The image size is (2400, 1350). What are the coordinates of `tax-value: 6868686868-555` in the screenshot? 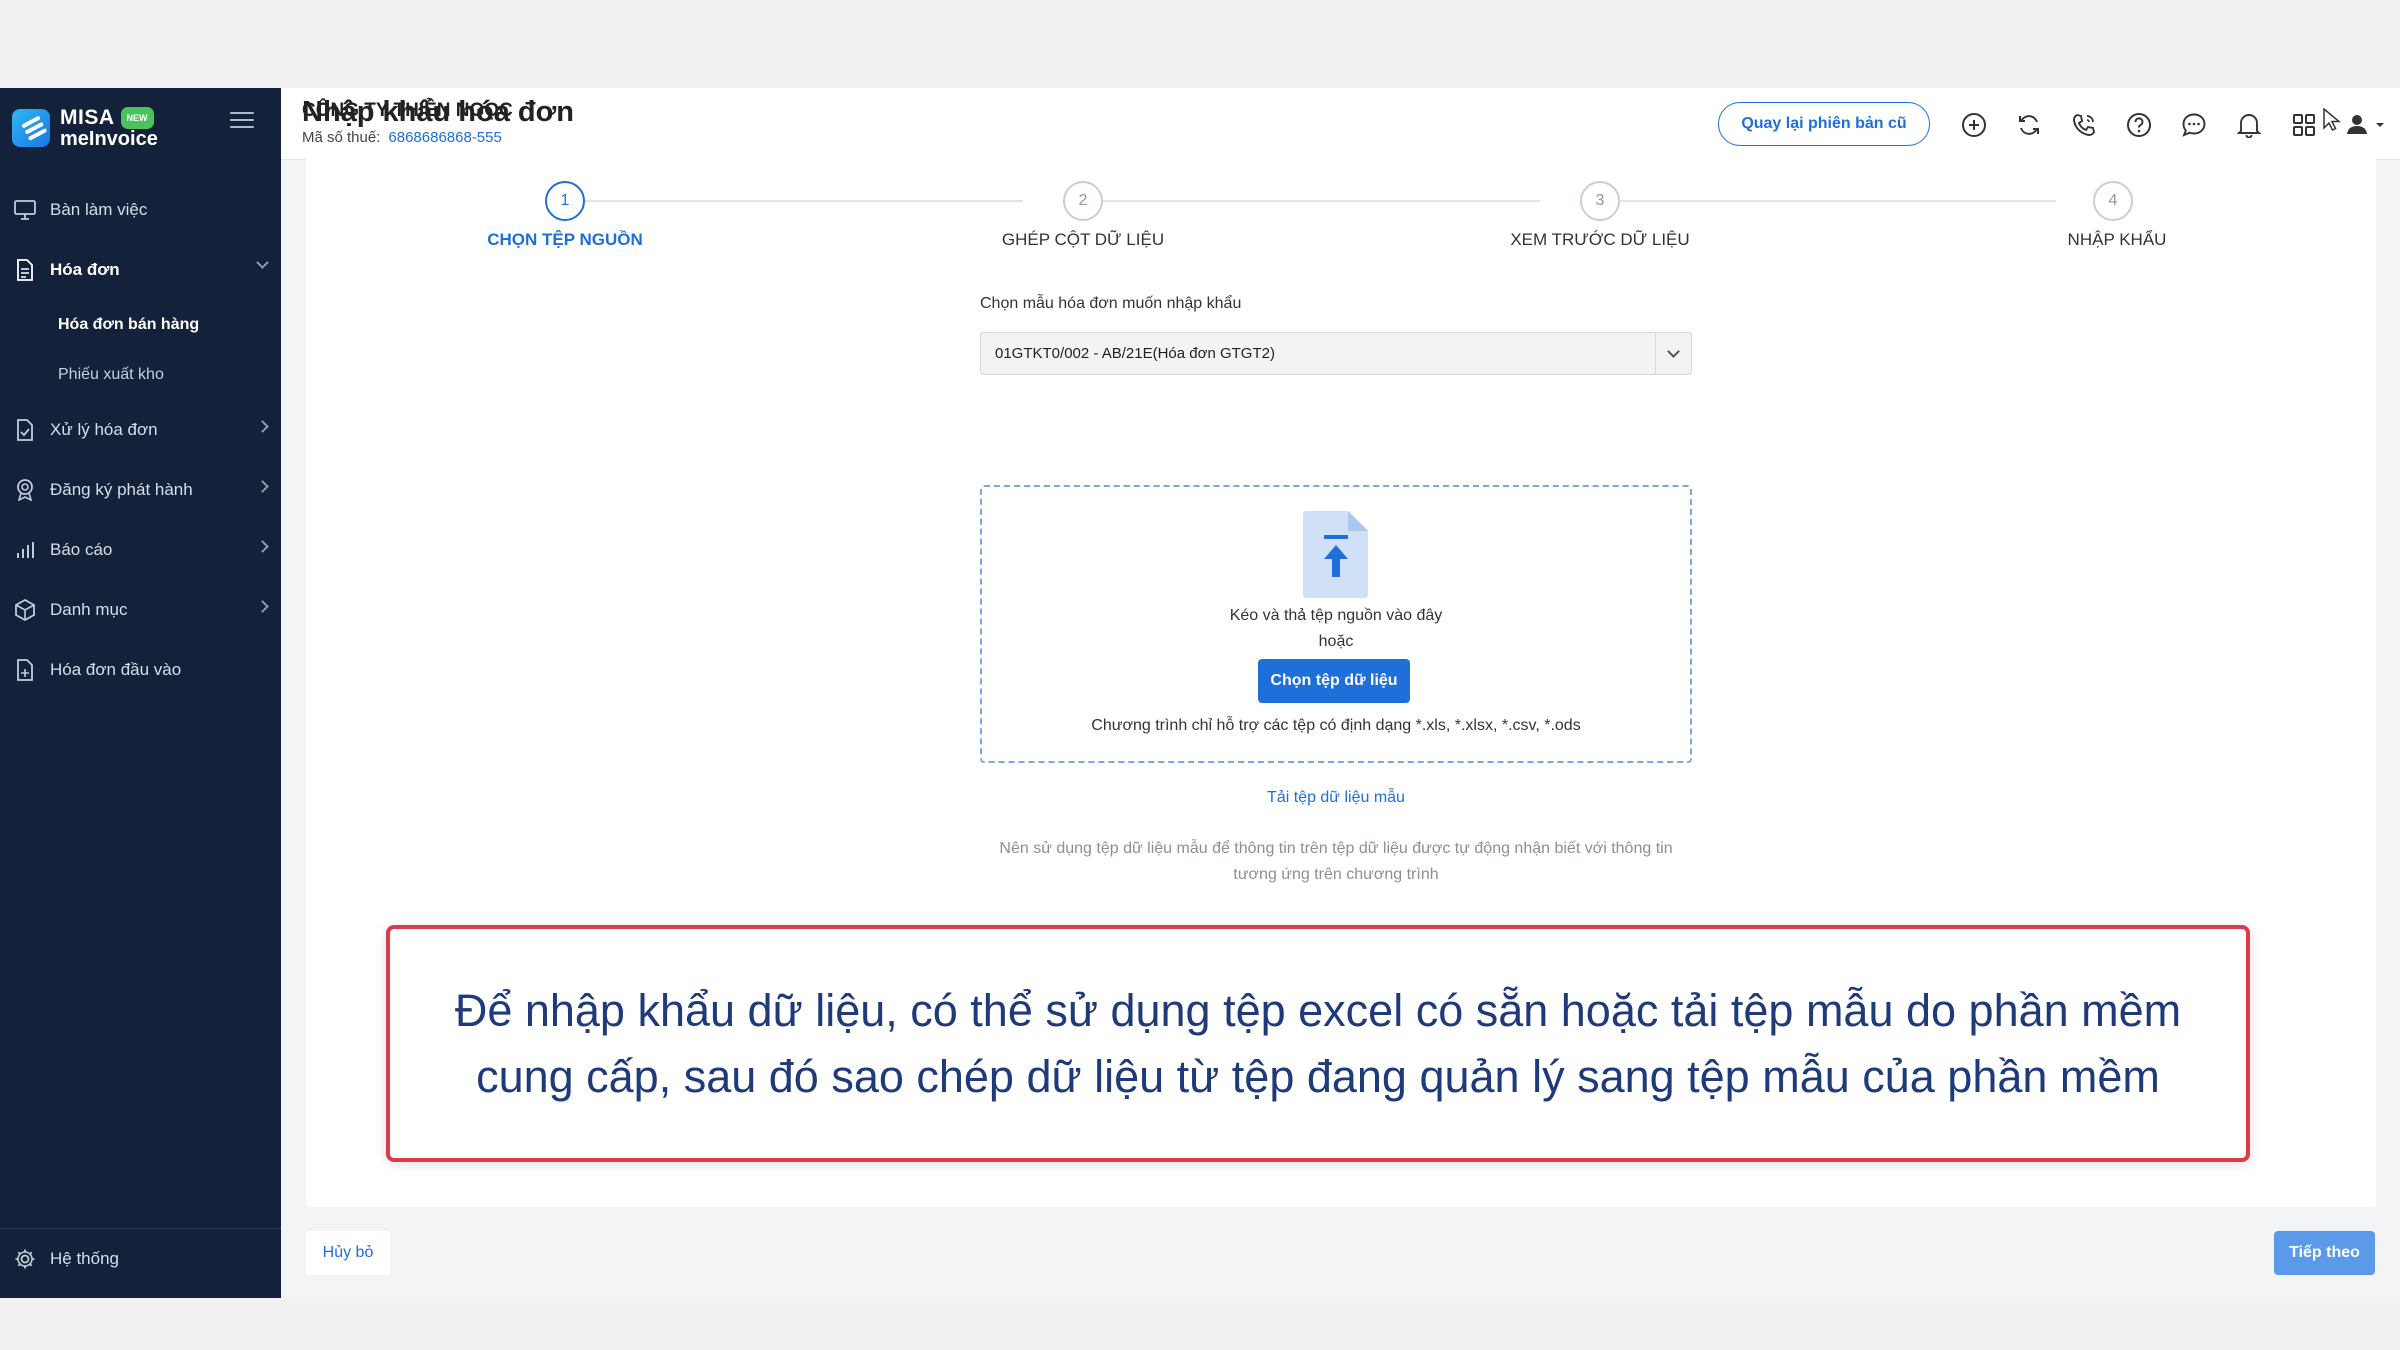 It's located at (445, 137).